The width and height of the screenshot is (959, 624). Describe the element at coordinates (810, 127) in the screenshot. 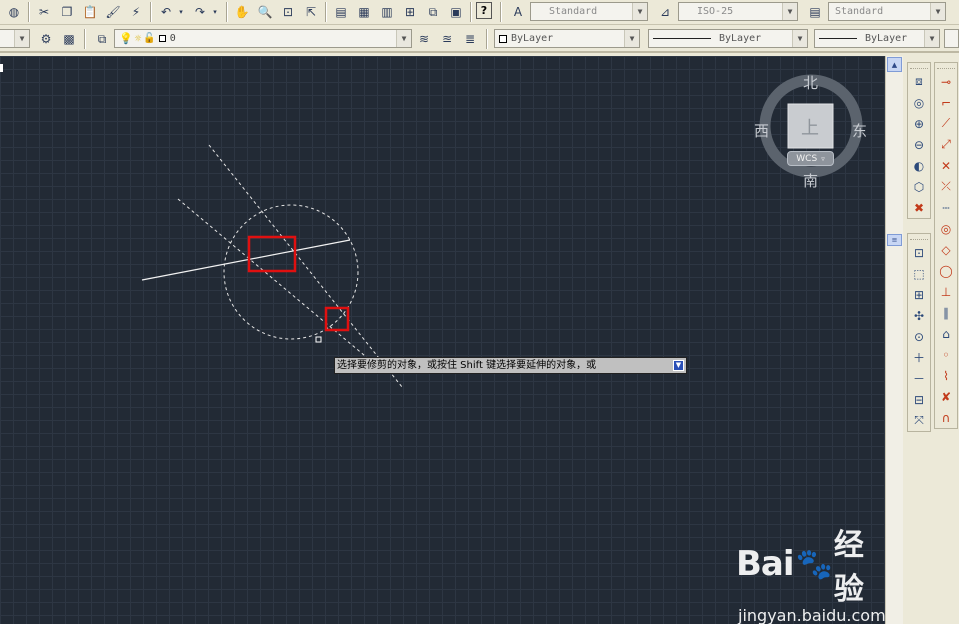

I see `viewcube-face-label: 上` at that location.